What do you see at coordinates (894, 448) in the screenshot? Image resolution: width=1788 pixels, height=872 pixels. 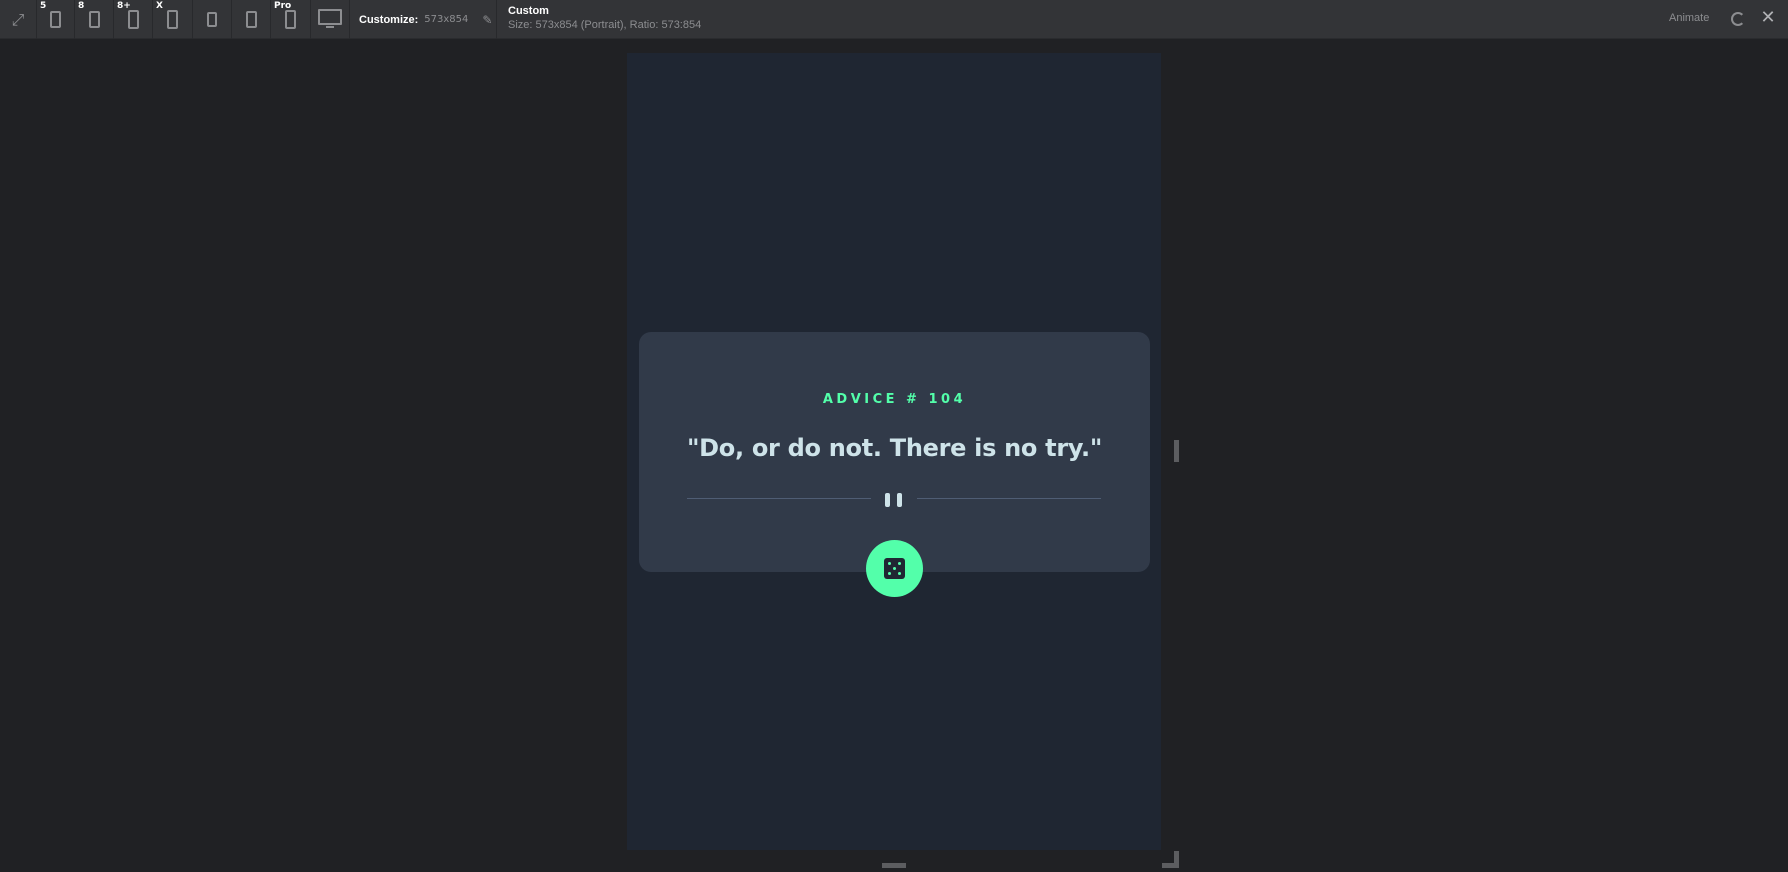 I see `advice-quote: "Do, or do not. There is no try."` at bounding box center [894, 448].